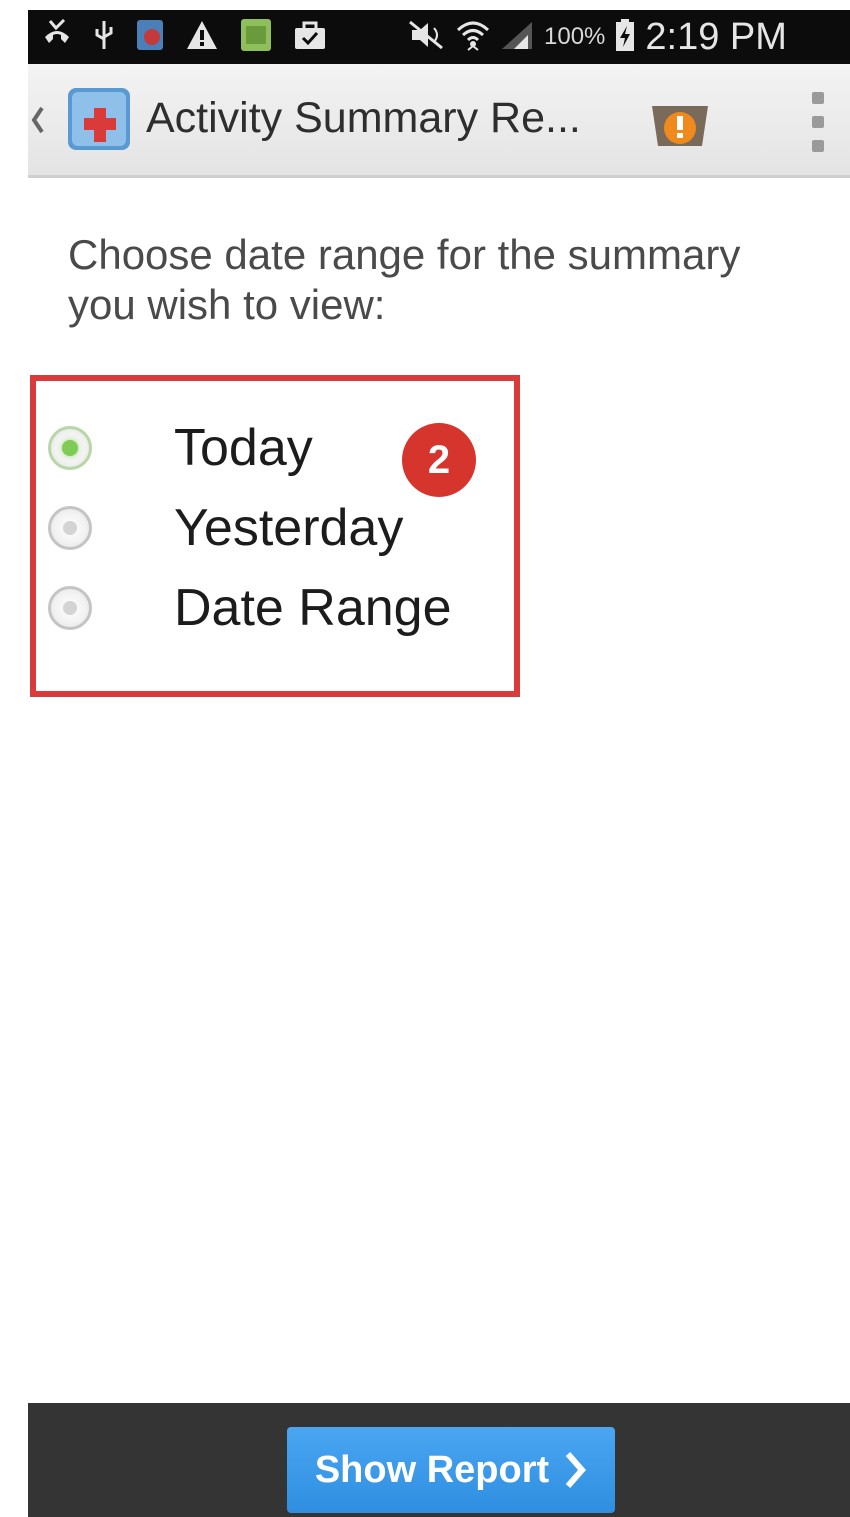  Describe the element at coordinates (473, 37) in the screenshot. I see `wifi-icon` at that location.